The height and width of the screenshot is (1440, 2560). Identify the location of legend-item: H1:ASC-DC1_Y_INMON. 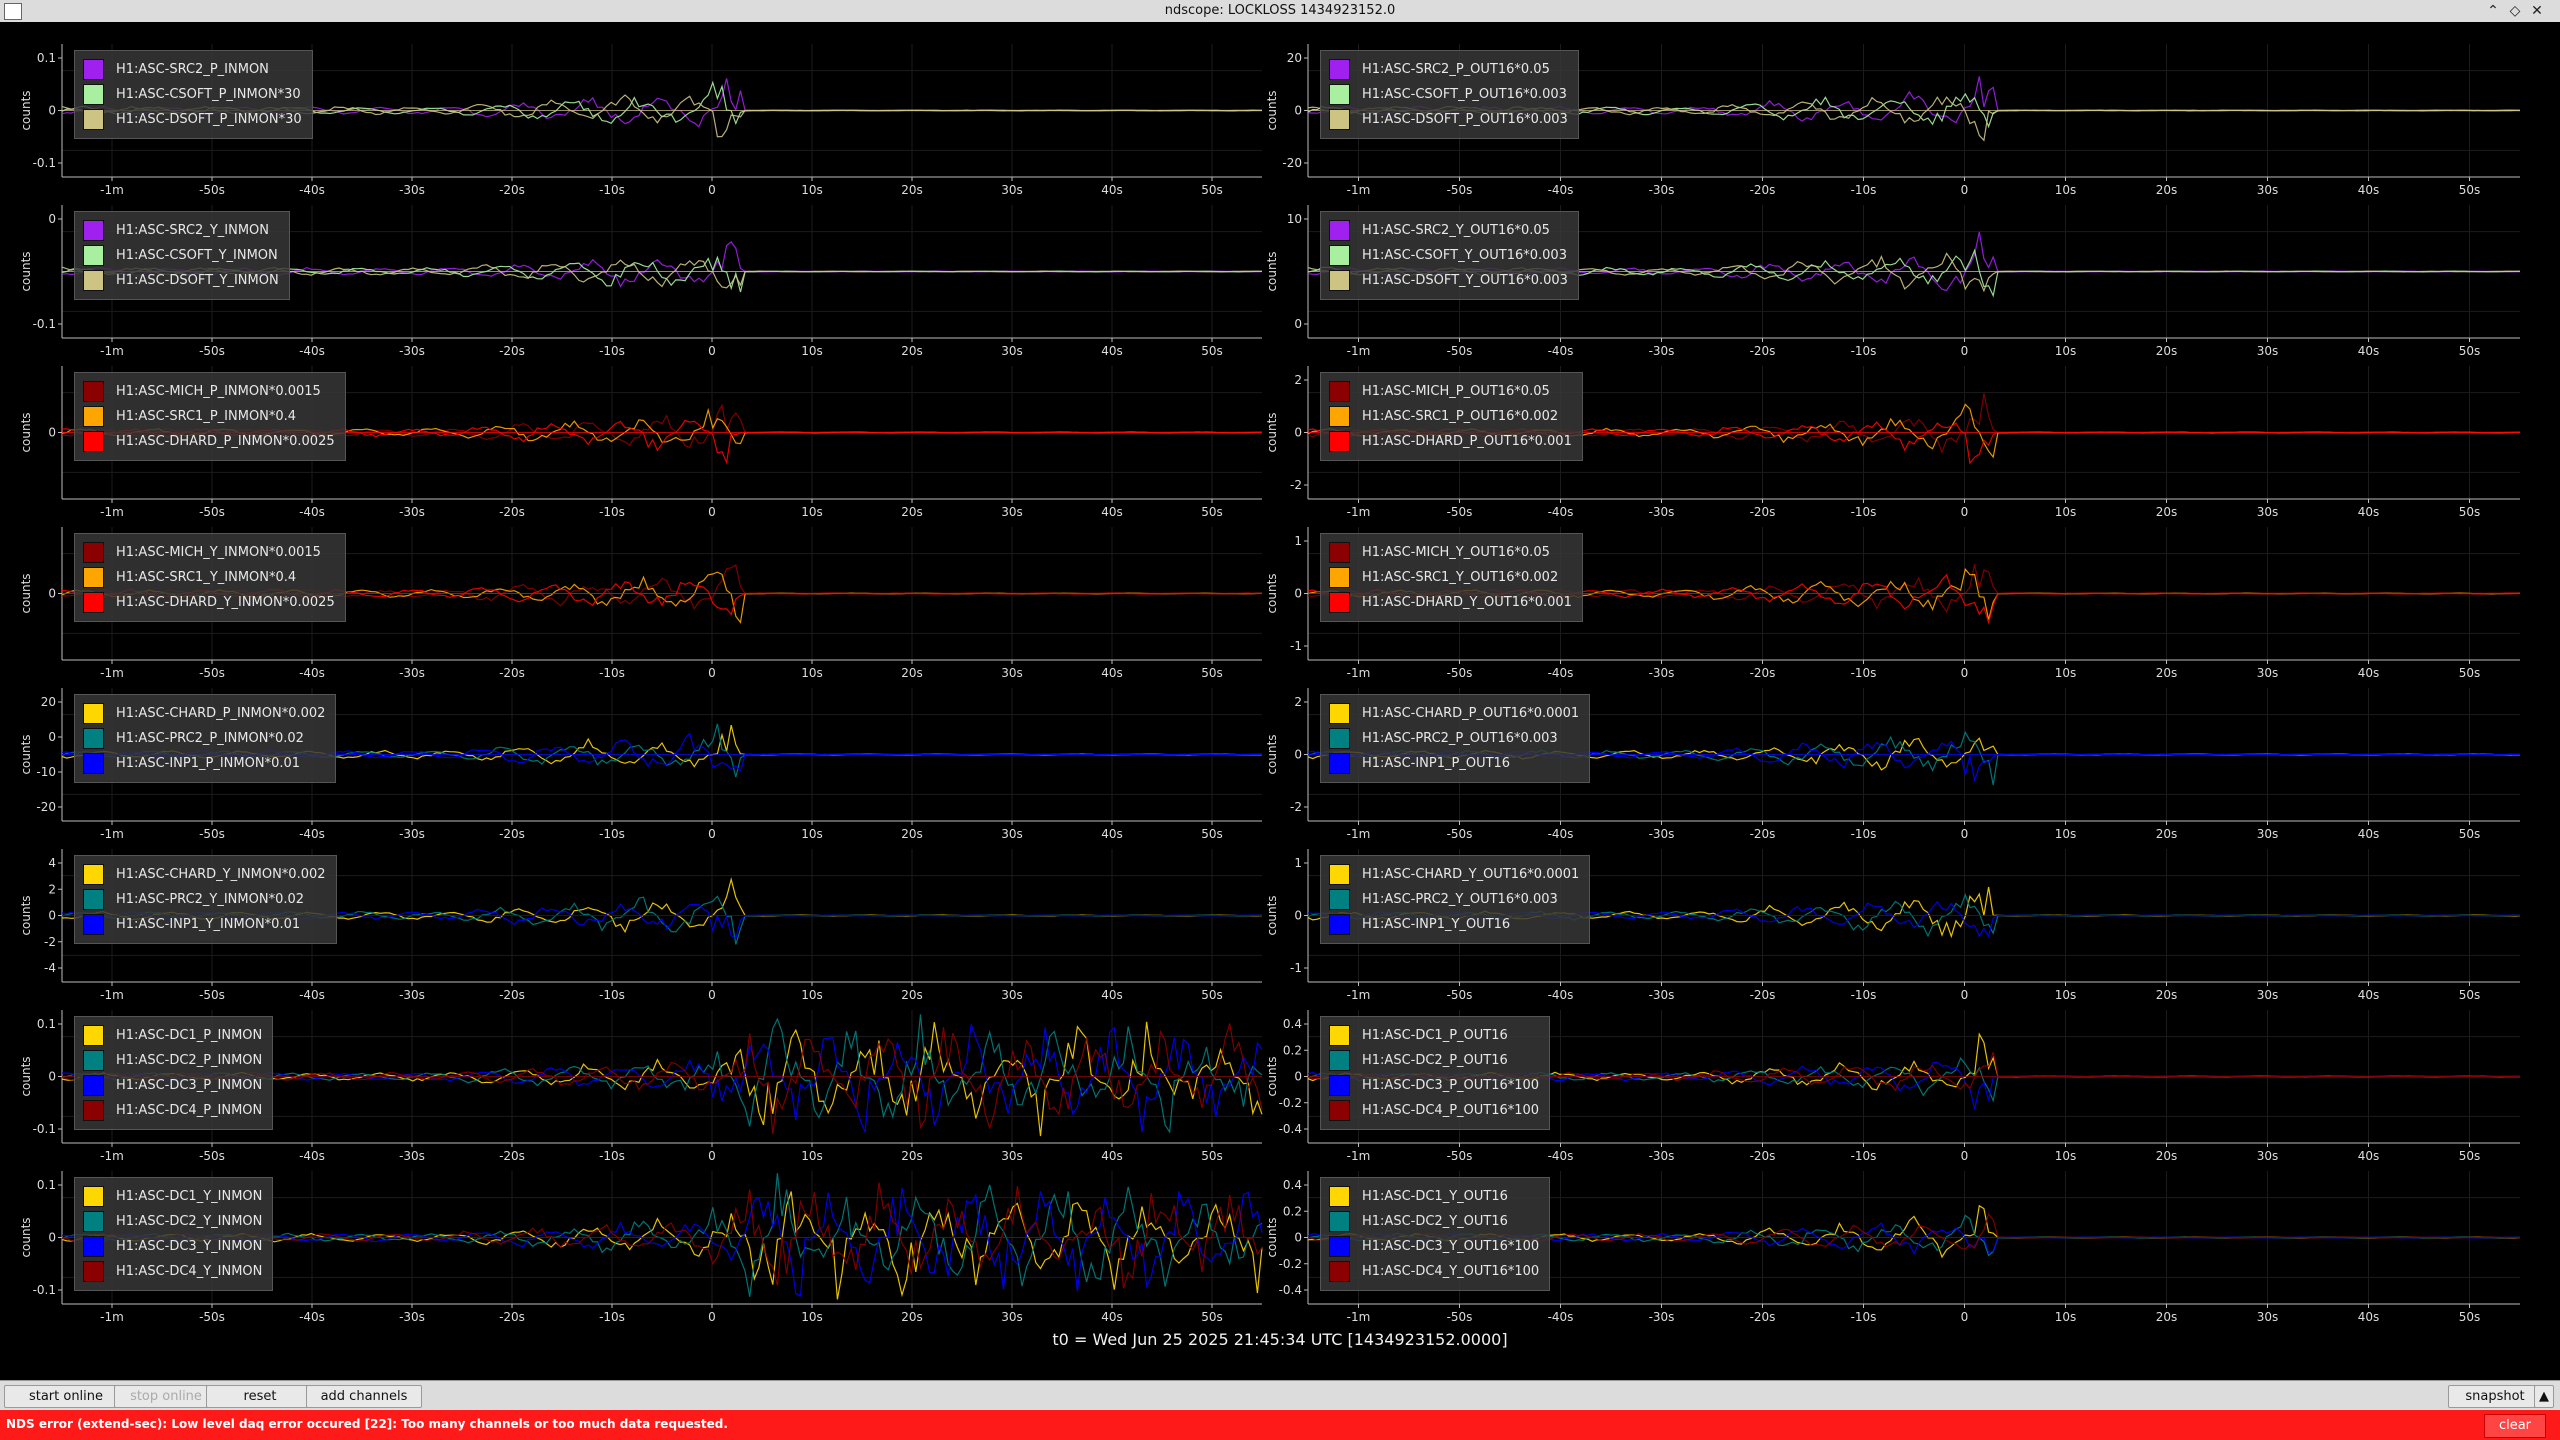
(172, 1196).